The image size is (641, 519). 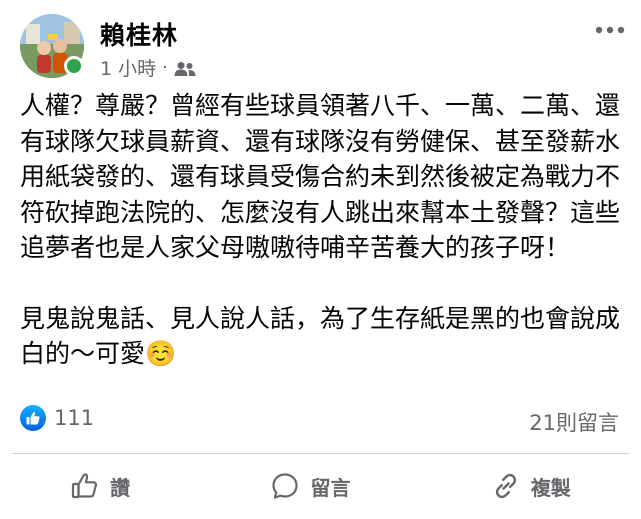 I want to click on comment-count-link: 21則留言, so click(x=574, y=422).